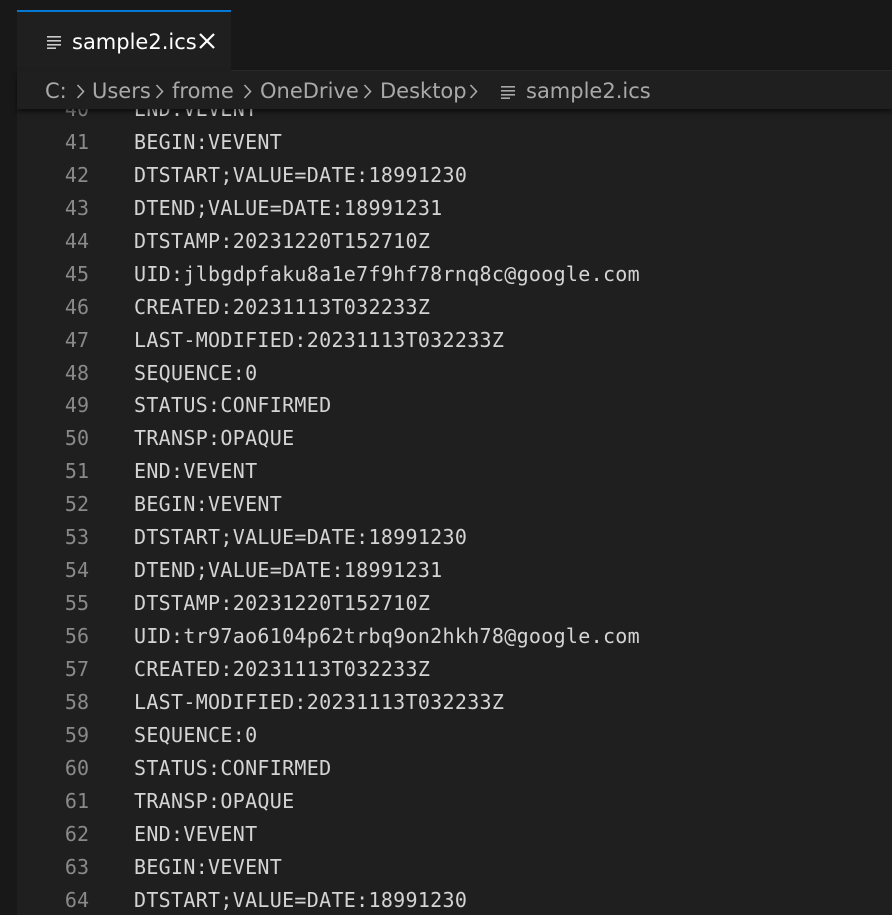 The width and height of the screenshot is (892, 915). I want to click on line-number: 53, so click(76, 537).